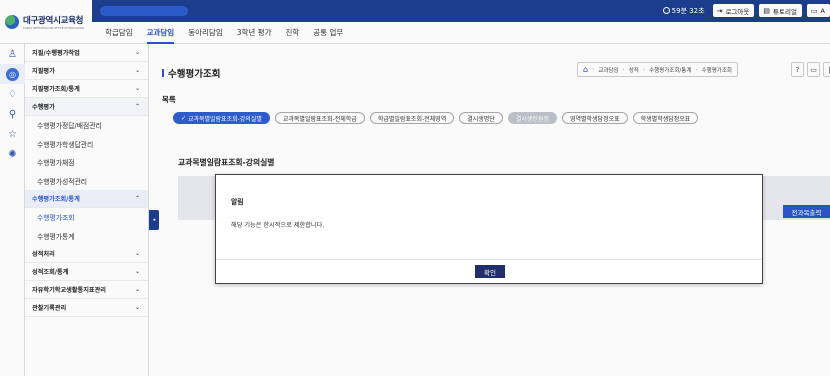  Describe the element at coordinates (278, 225) in the screenshot. I see `dialog-message: 해당 기능은 한시적으로 제한합니다.` at that location.